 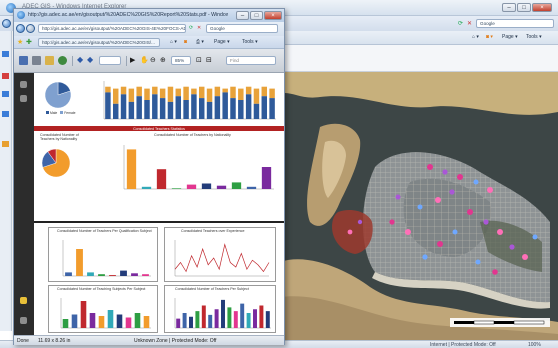 I want to click on pdf-attach-icon, so click(x=23, y=98).